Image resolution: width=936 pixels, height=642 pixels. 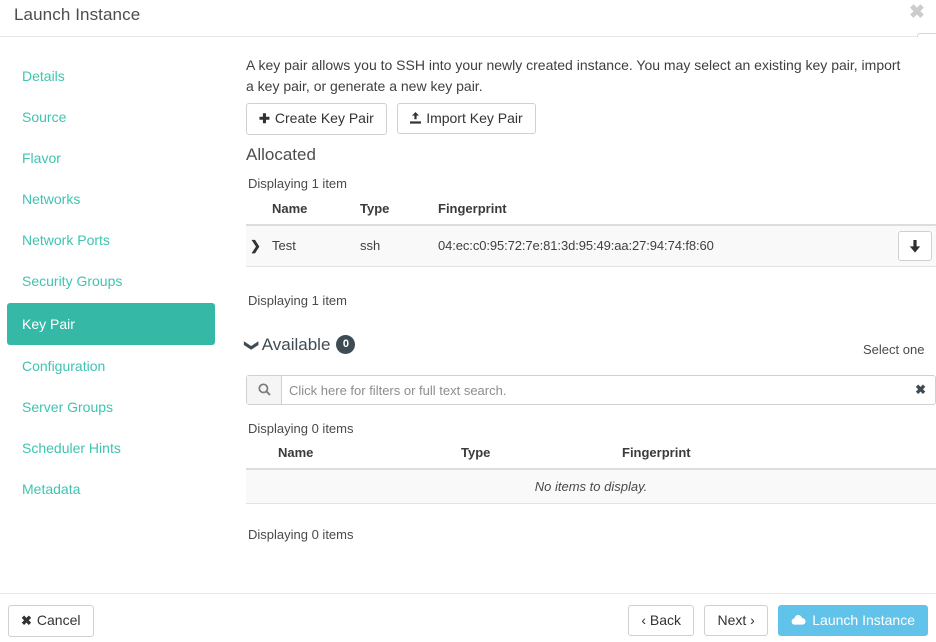 I want to click on modal-footer: ✖ Cancel ‹ Back Next › Launch Instance, so click(x=468, y=617).